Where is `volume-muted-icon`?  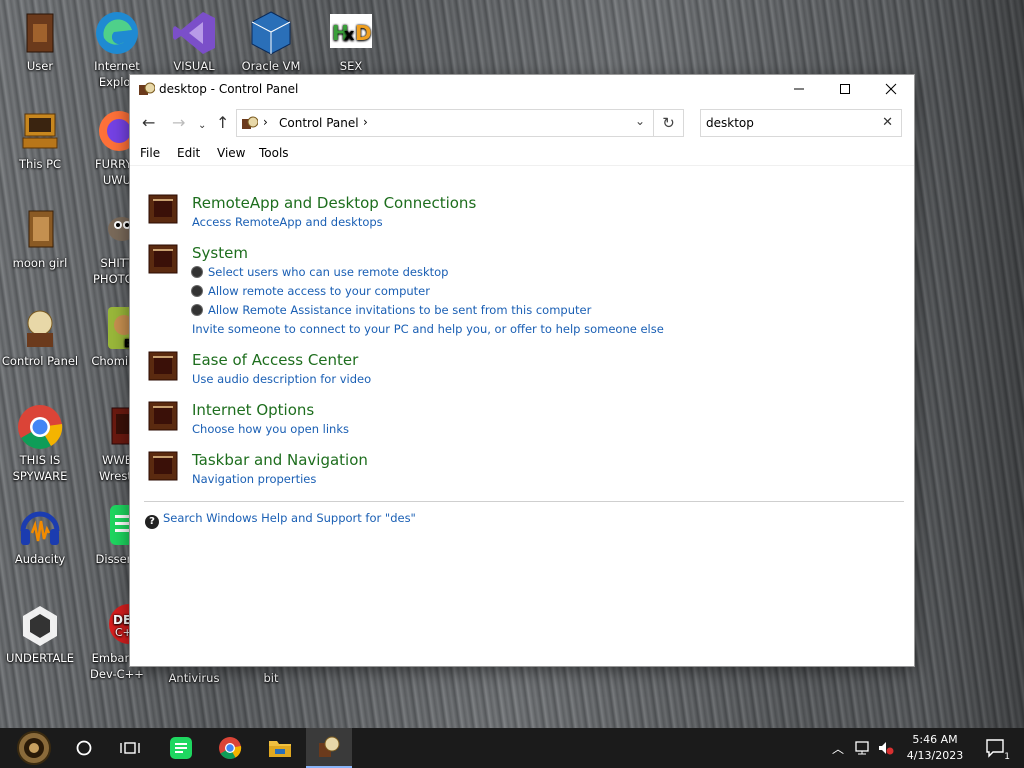
volume-muted-icon is located at coordinates (886, 748).